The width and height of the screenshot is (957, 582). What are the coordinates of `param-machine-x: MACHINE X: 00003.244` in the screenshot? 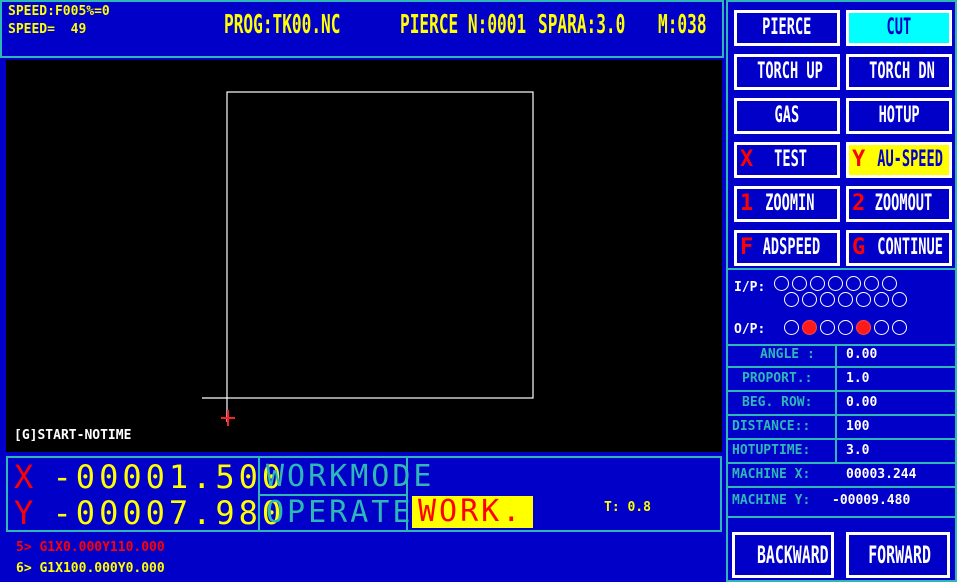 It's located at (841, 476).